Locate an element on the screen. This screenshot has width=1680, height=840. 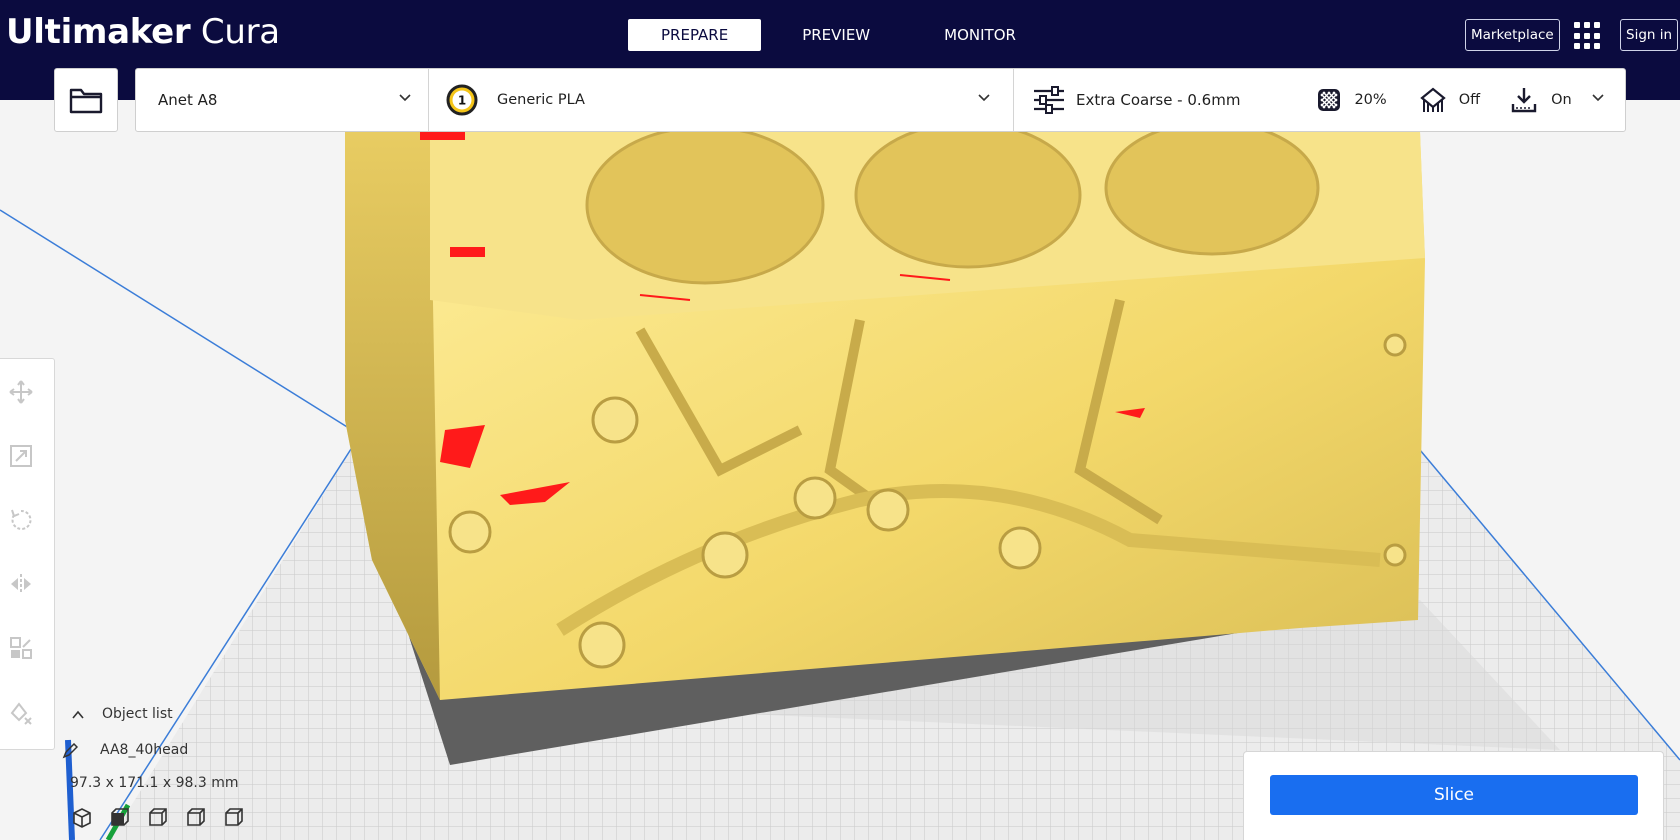
app-logo: Ultimaker Cura is located at coordinates (143, 32).